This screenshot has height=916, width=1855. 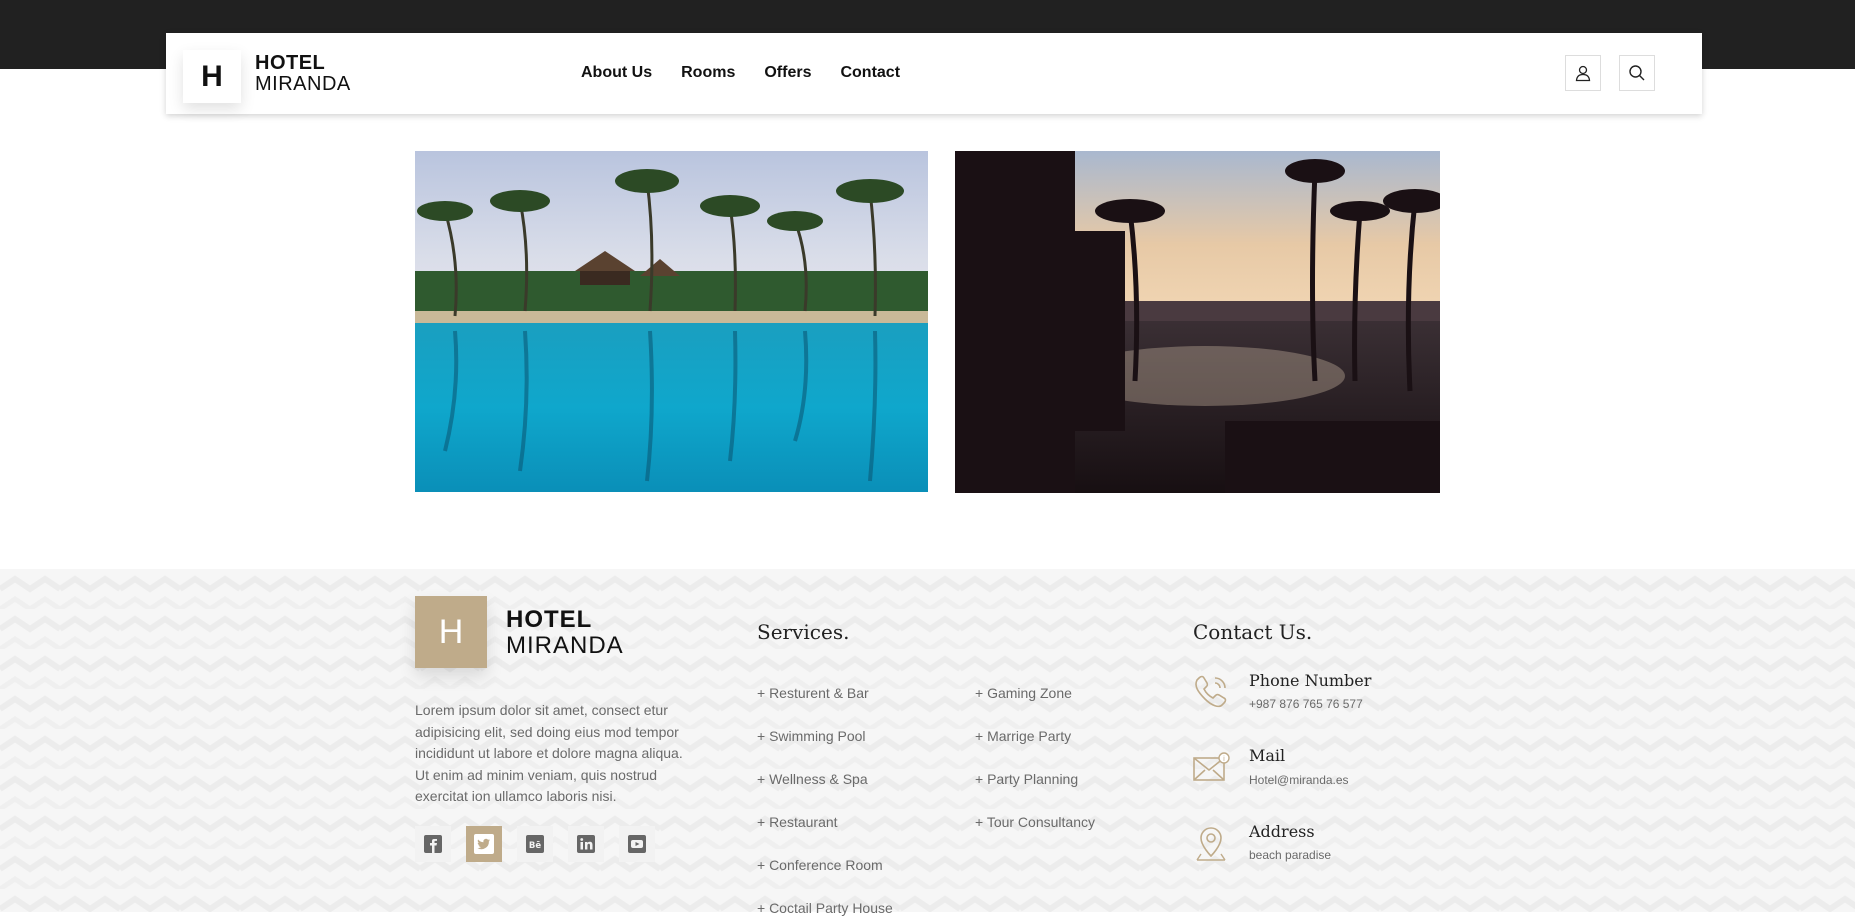 I want to click on twitter-icon, so click(x=484, y=844).